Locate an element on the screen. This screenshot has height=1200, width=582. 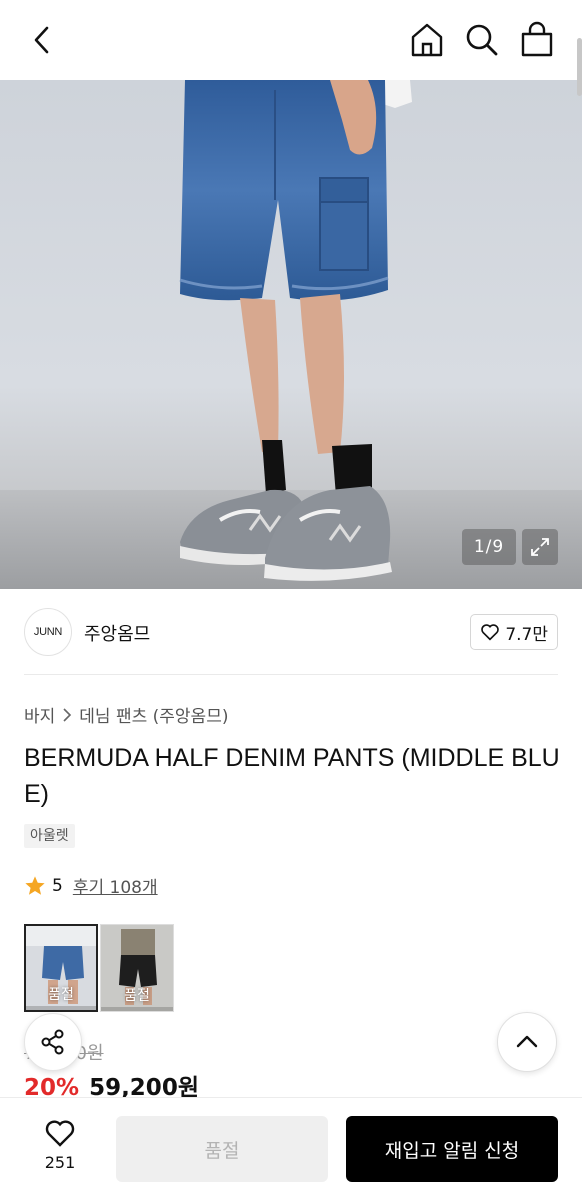
bottom-action-bar: 251 품절 재입고 알림 신청 is located at coordinates (291, 1148).